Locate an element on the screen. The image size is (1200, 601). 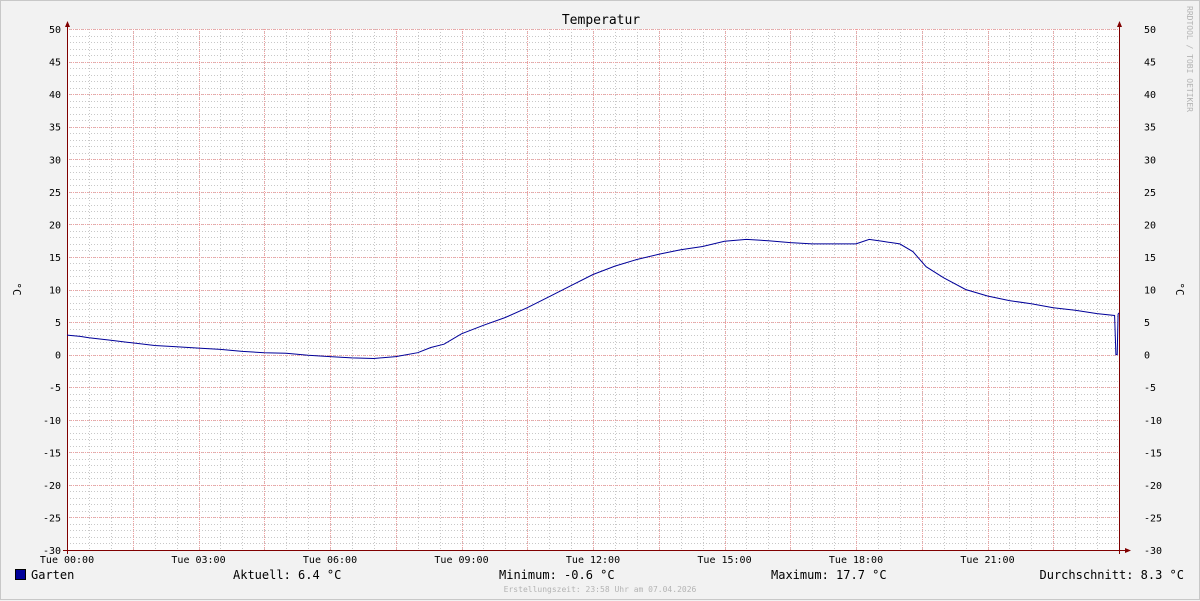
y-tick-label-right: -10 is located at coordinates (1153, 421).